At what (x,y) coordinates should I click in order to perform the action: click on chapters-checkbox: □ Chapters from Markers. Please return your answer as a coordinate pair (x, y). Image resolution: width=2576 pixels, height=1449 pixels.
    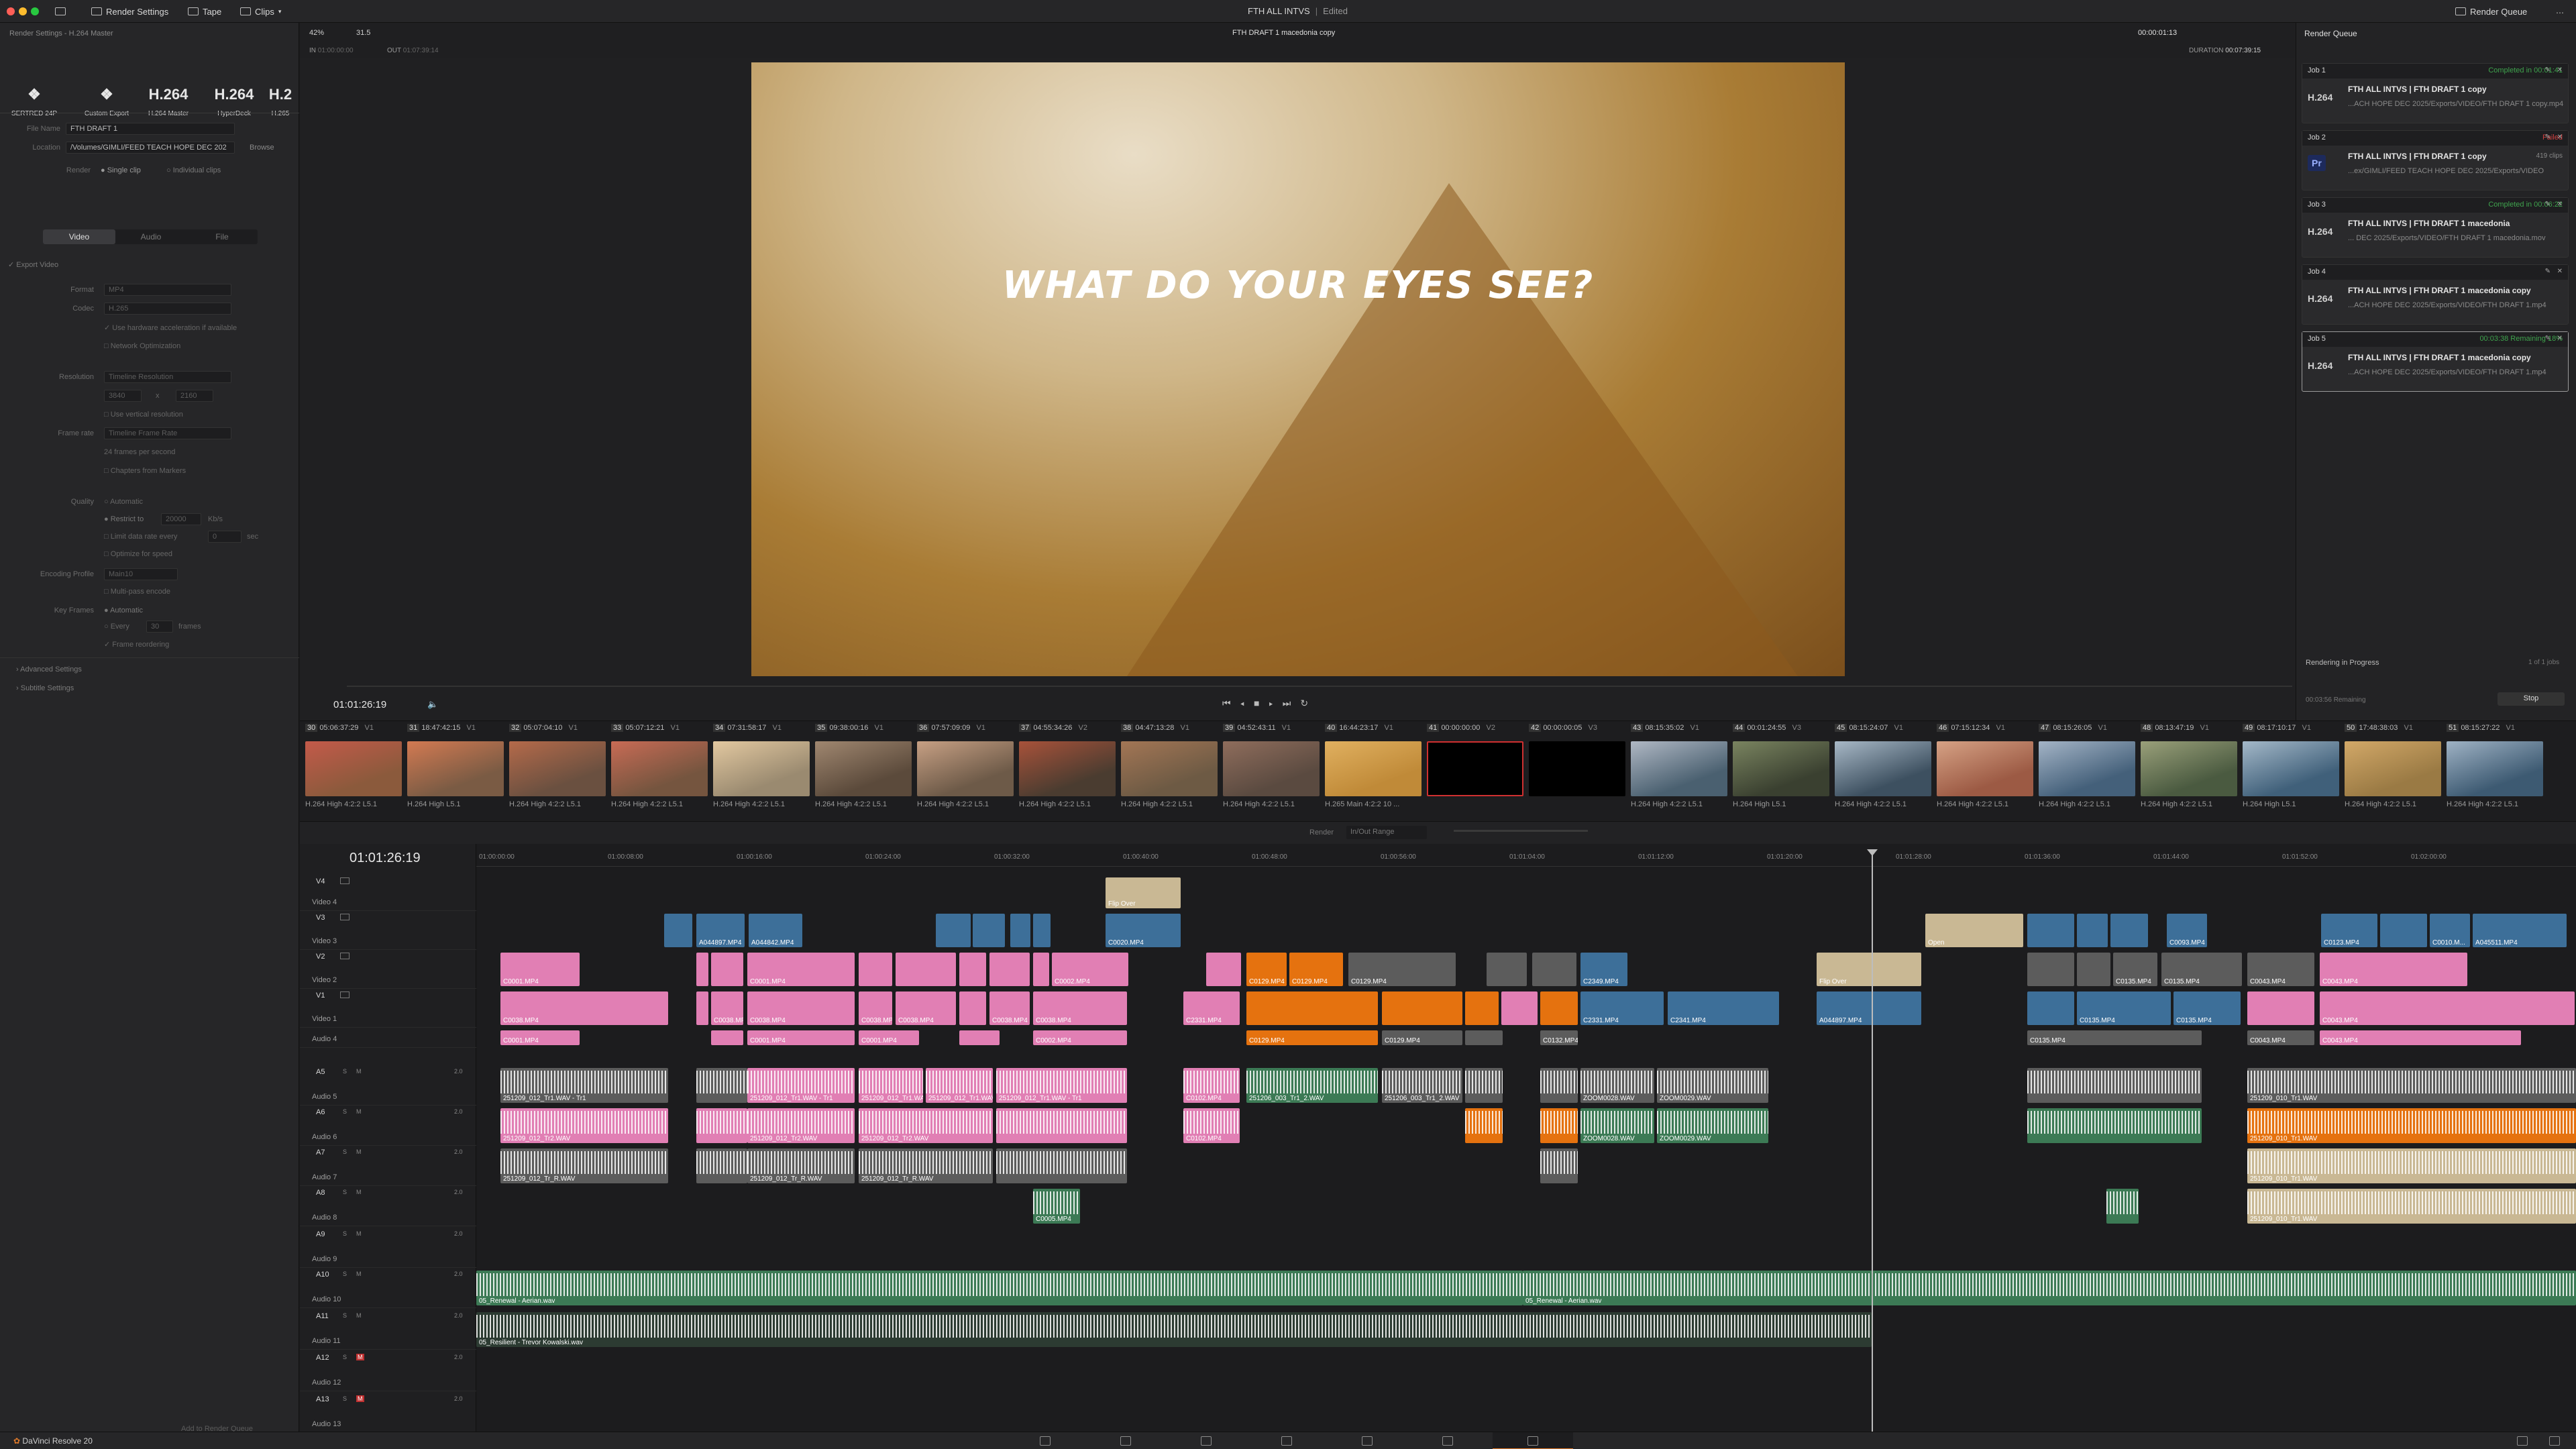
    Looking at the image, I should click on (145, 471).